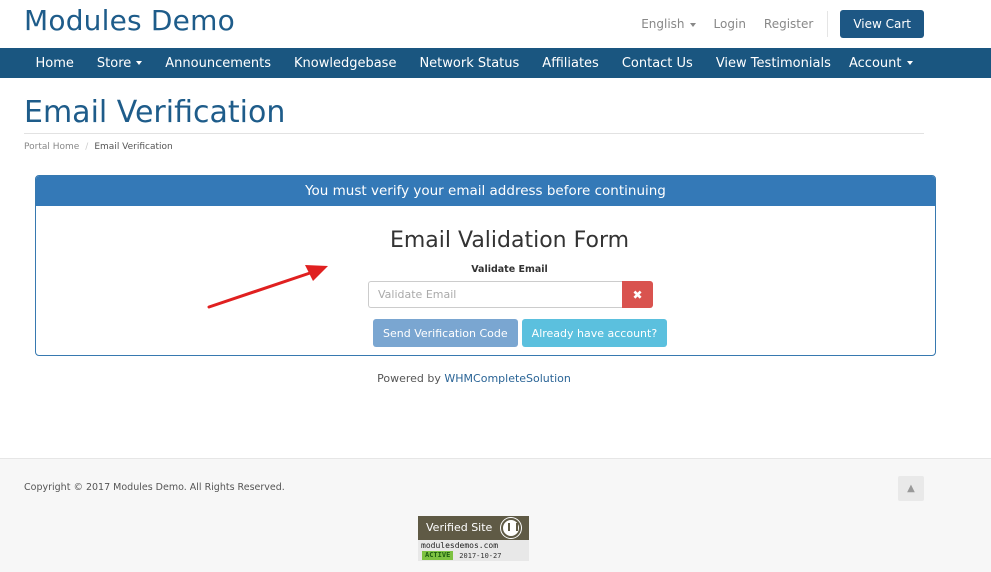 Image resolution: width=991 pixels, height=572 pixels. I want to click on nav-store: Store, so click(119, 63).